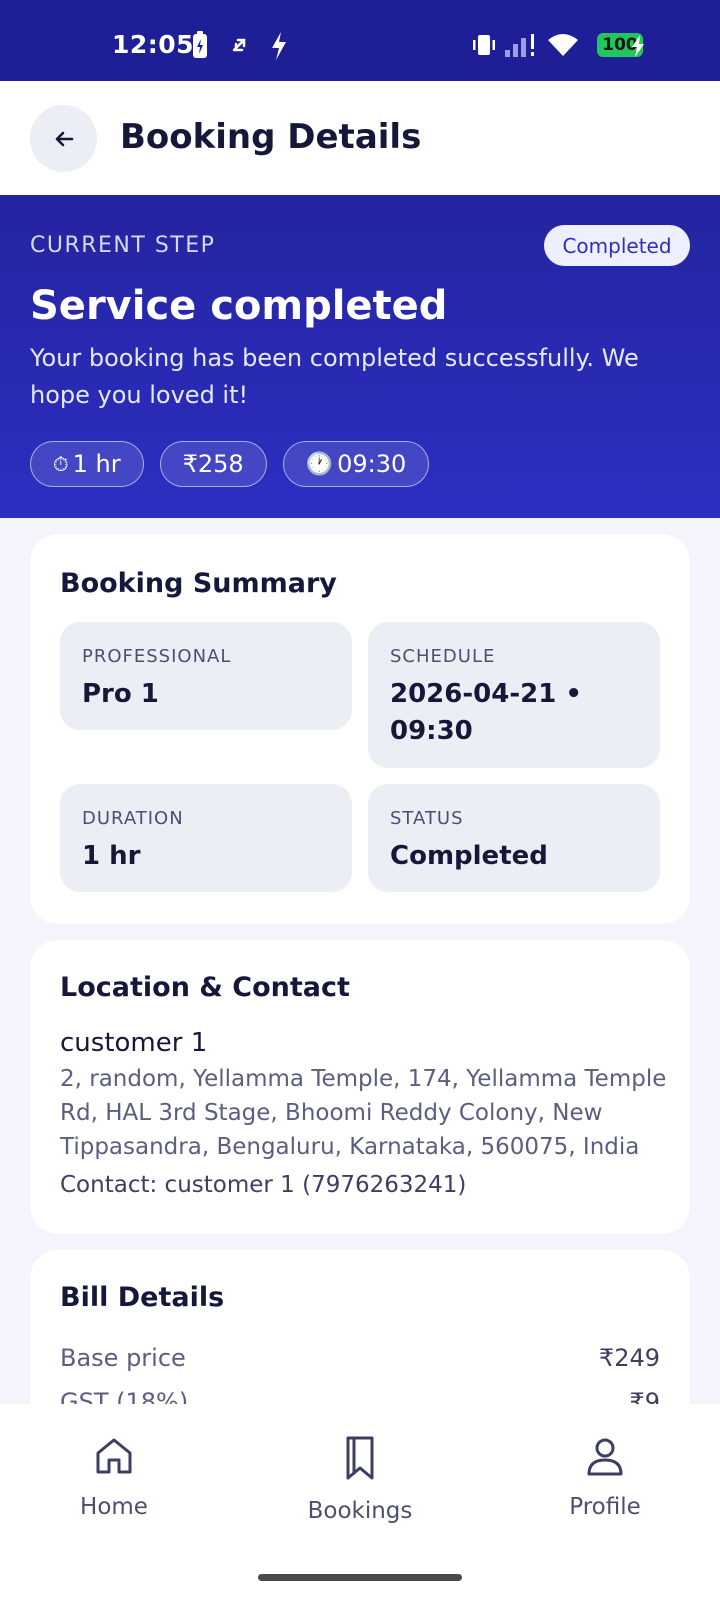 Image resolution: width=720 pixels, height=1600 pixels. Describe the element at coordinates (360, 40) in the screenshot. I see `status-bar: 12:05 100` at that location.